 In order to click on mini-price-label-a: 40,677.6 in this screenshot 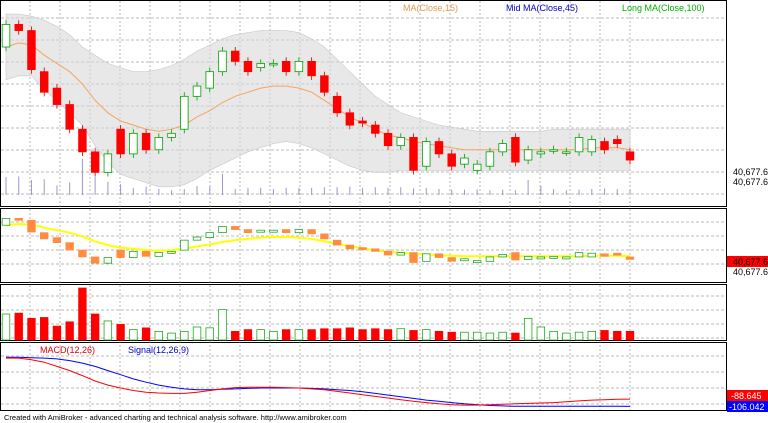, I will do `click(750, 262)`.